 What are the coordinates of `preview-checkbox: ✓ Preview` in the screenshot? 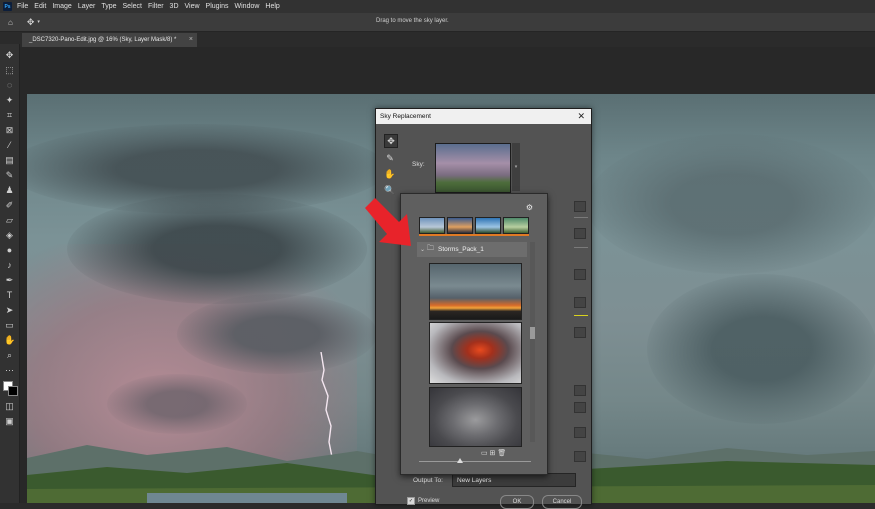 It's located at (423, 501).